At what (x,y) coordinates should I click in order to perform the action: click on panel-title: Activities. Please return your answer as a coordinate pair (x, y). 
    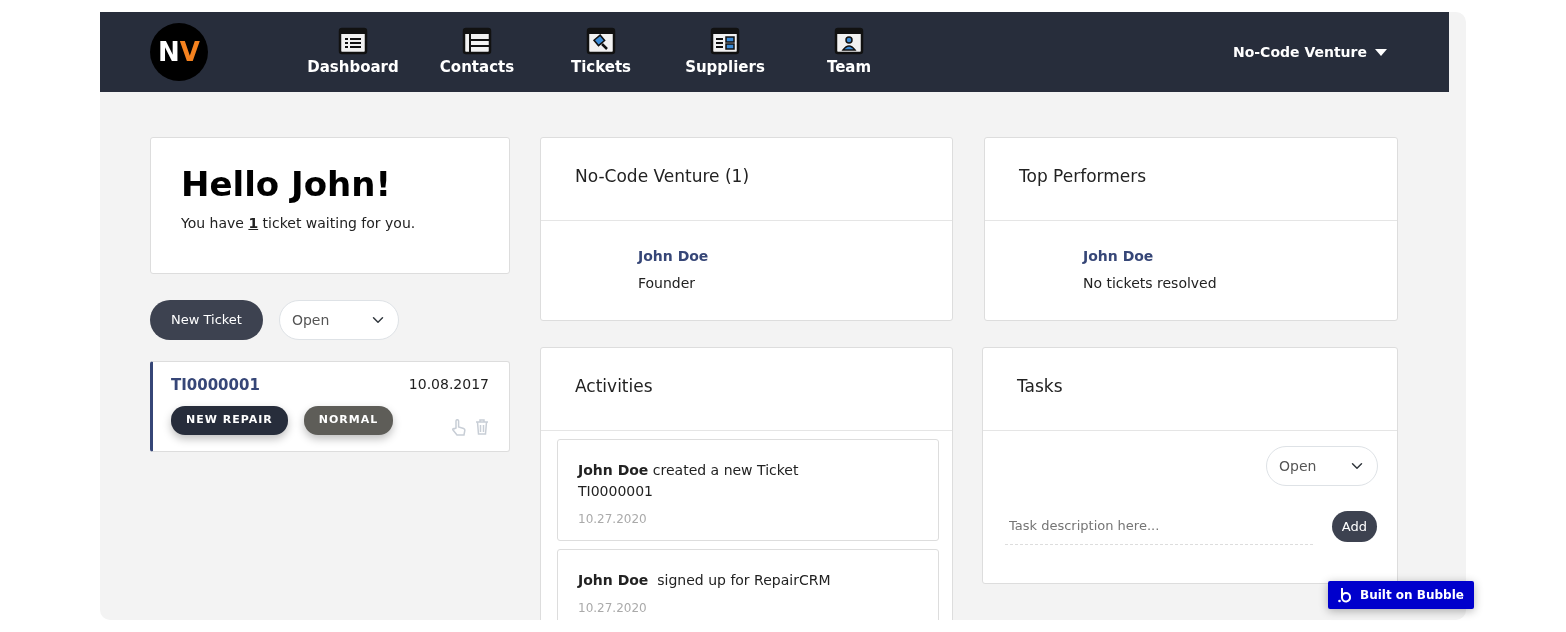
    Looking at the image, I should click on (746, 389).